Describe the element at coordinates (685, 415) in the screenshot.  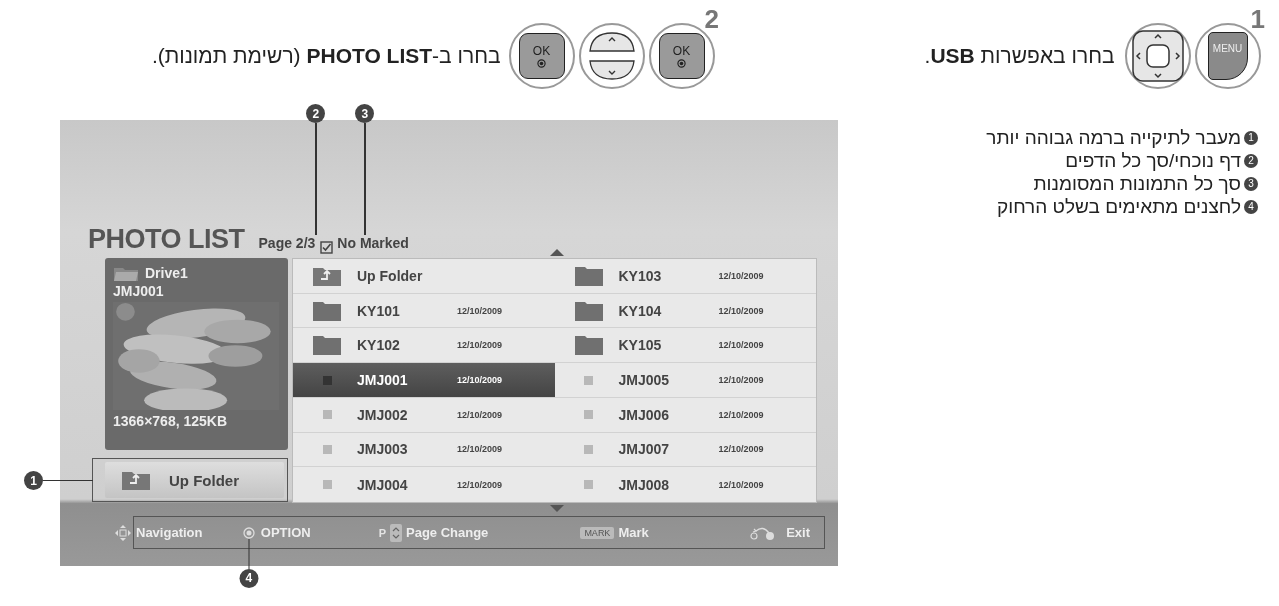
I see `file-row: JMJ006 12/10/2009` at that location.